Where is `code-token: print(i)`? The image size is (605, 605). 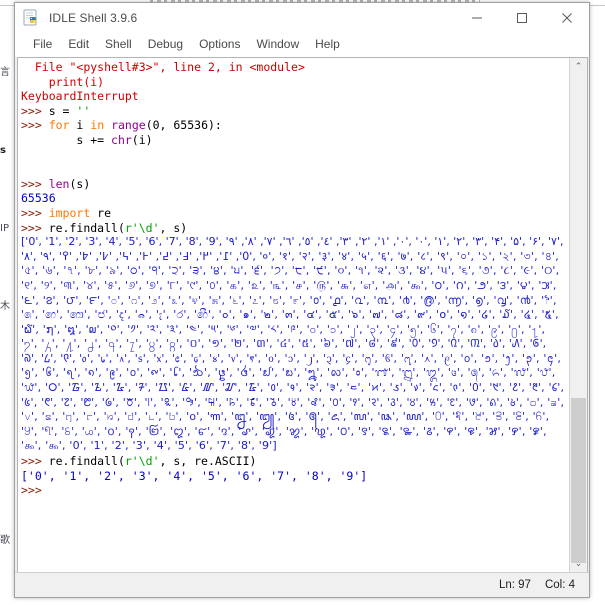 code-token: print(i) is located at coordinates (76, 81).